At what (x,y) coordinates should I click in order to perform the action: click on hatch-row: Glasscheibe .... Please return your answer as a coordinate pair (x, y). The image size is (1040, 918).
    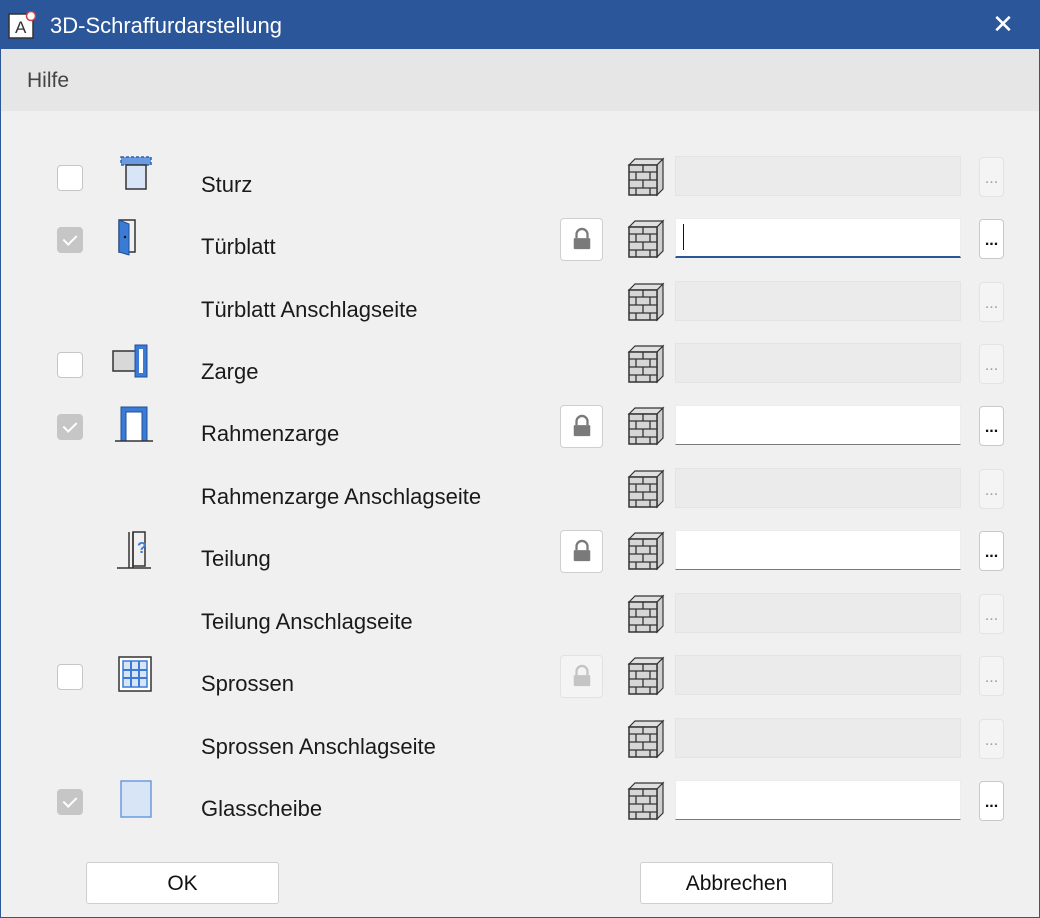
    Looking at the image, I should click on (520, 810).